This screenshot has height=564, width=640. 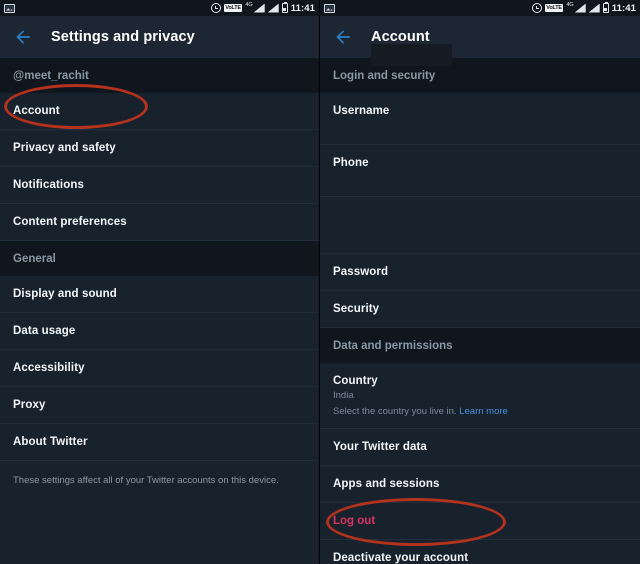 What do you see at coordinates (480, 345) in the screenshot?
I see `section-header-data-and-permissions: Data and permissions` at bounding box center [480, 345].